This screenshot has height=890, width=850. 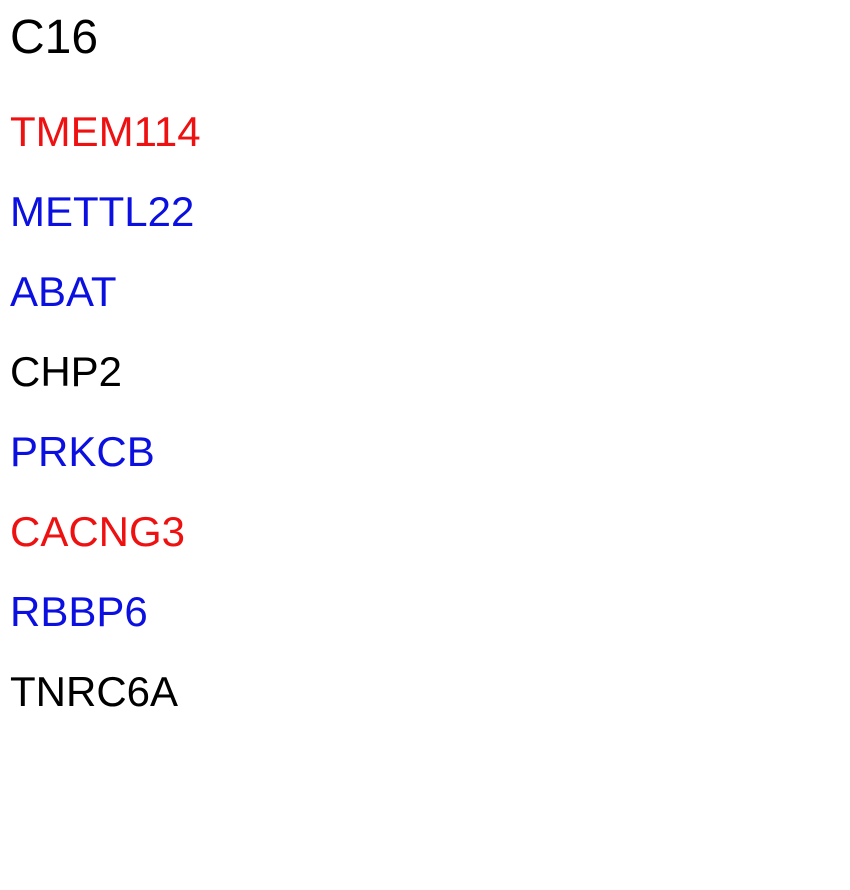 What do you see at coordinates (54, 37) in the screenshot?
I see `cluster-title: C16` at bounding box center [54, 37].